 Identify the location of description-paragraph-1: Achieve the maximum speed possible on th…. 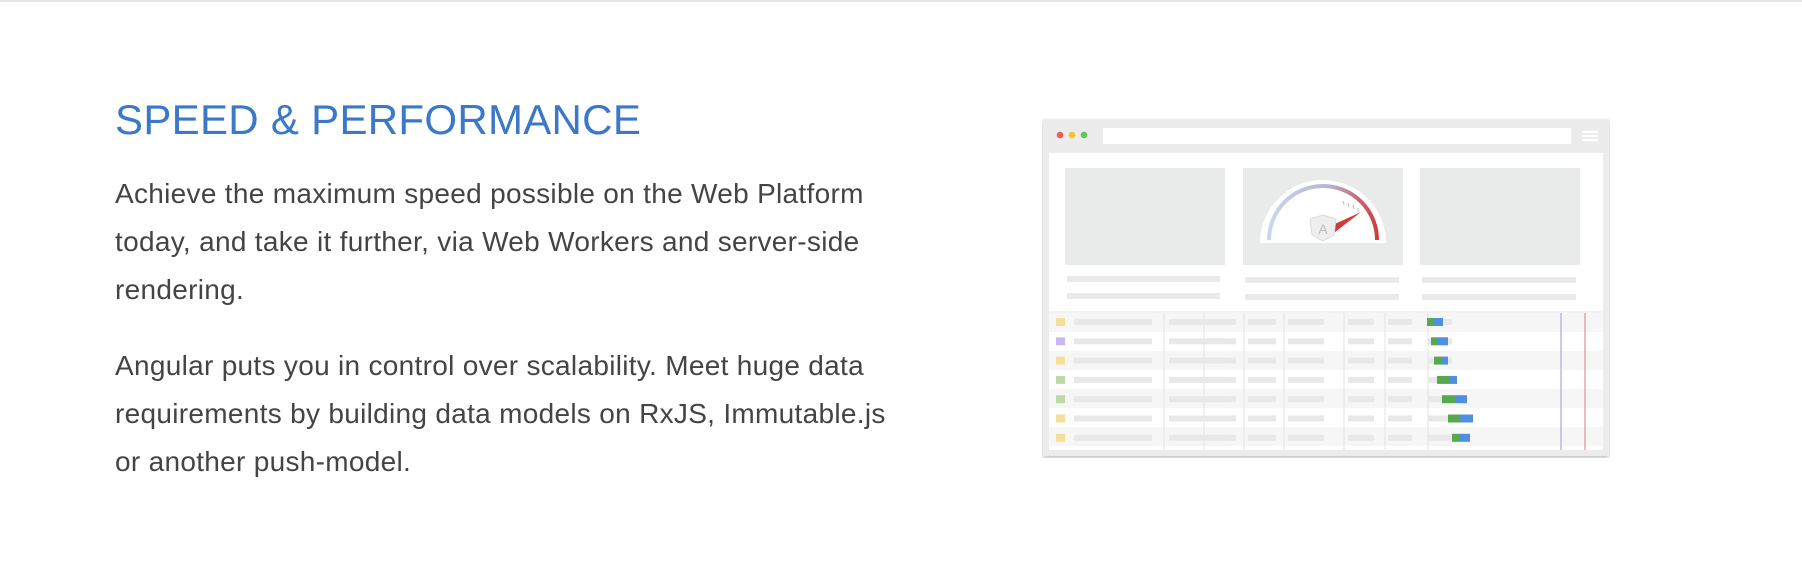
(489, 241).